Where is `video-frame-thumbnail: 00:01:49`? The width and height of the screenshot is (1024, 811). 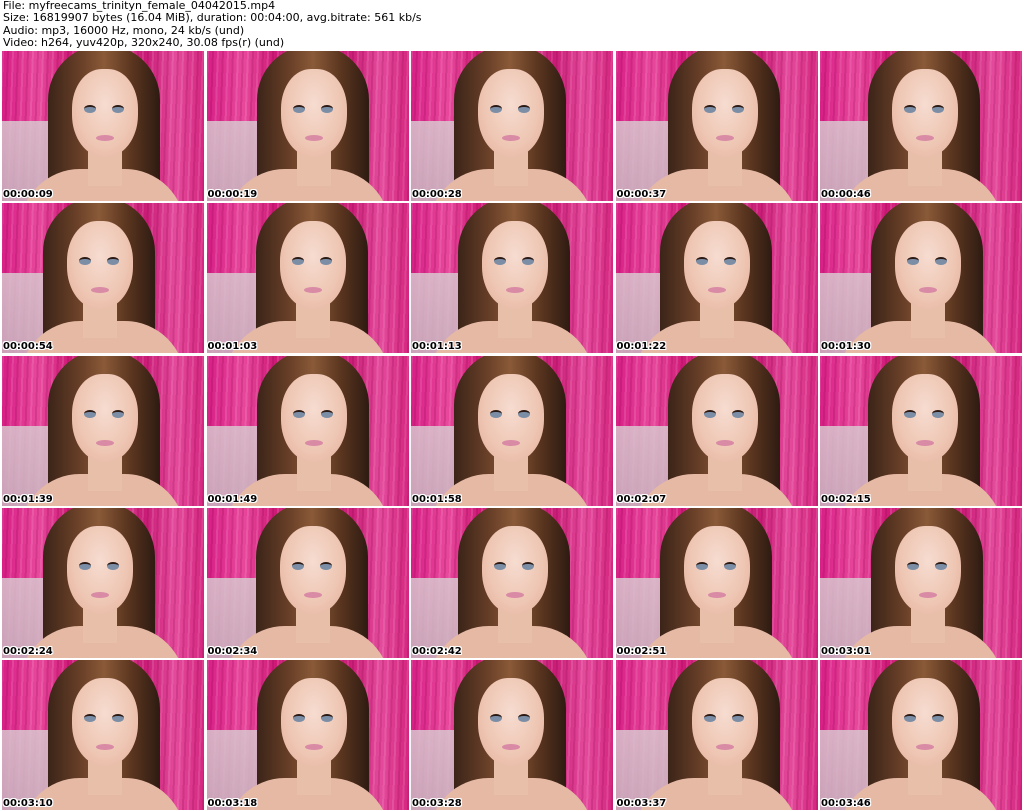
video-frame-thumbnail: 00:01:49 is located at coordinates (307, 430).